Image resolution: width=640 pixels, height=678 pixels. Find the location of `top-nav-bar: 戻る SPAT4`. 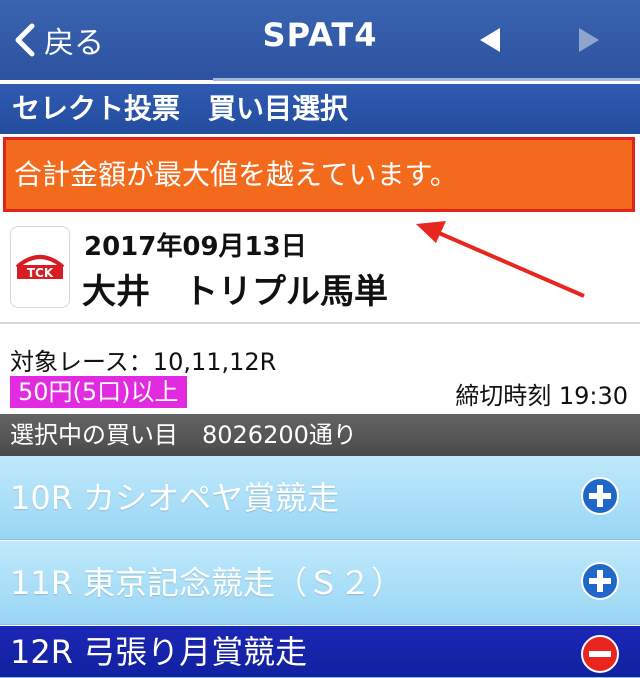

top-nav-bar: 戻る SPAT4 is located at coordinates (320, 40).